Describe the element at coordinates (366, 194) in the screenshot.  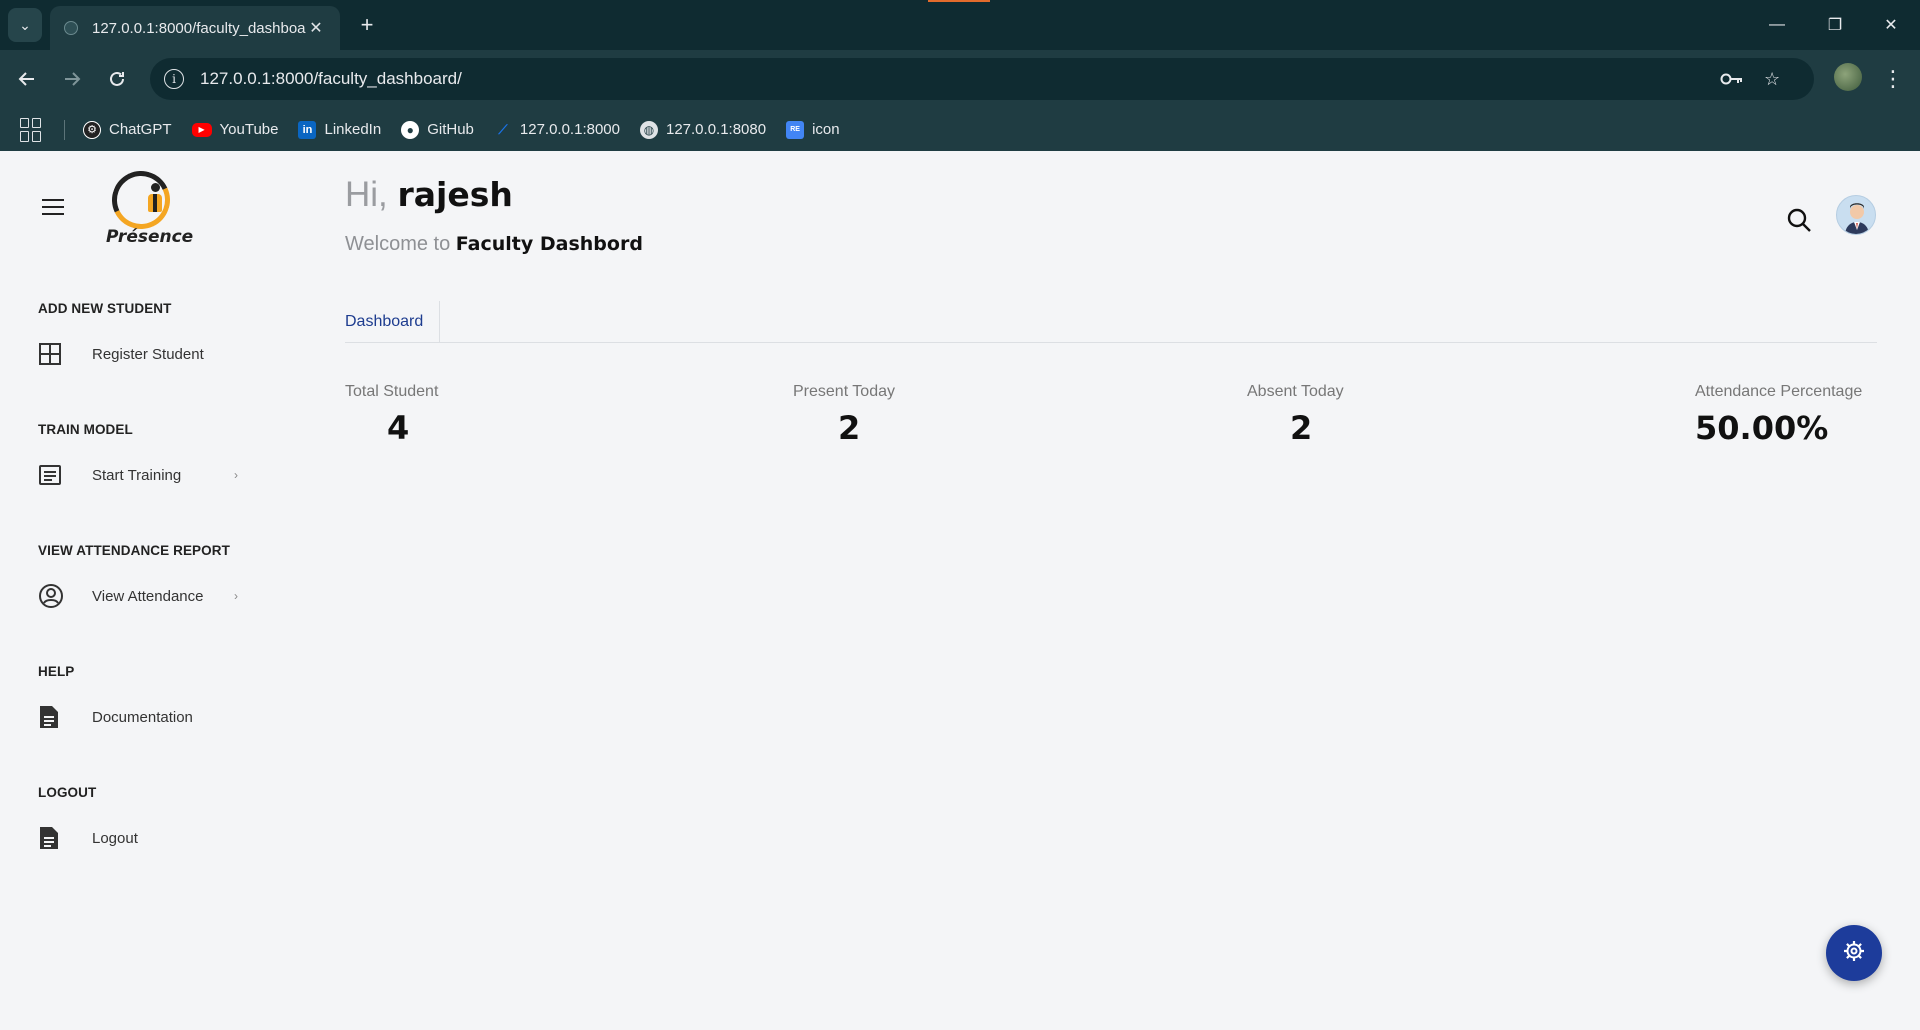
I see `greeting-prefix: Hi,` at that location.